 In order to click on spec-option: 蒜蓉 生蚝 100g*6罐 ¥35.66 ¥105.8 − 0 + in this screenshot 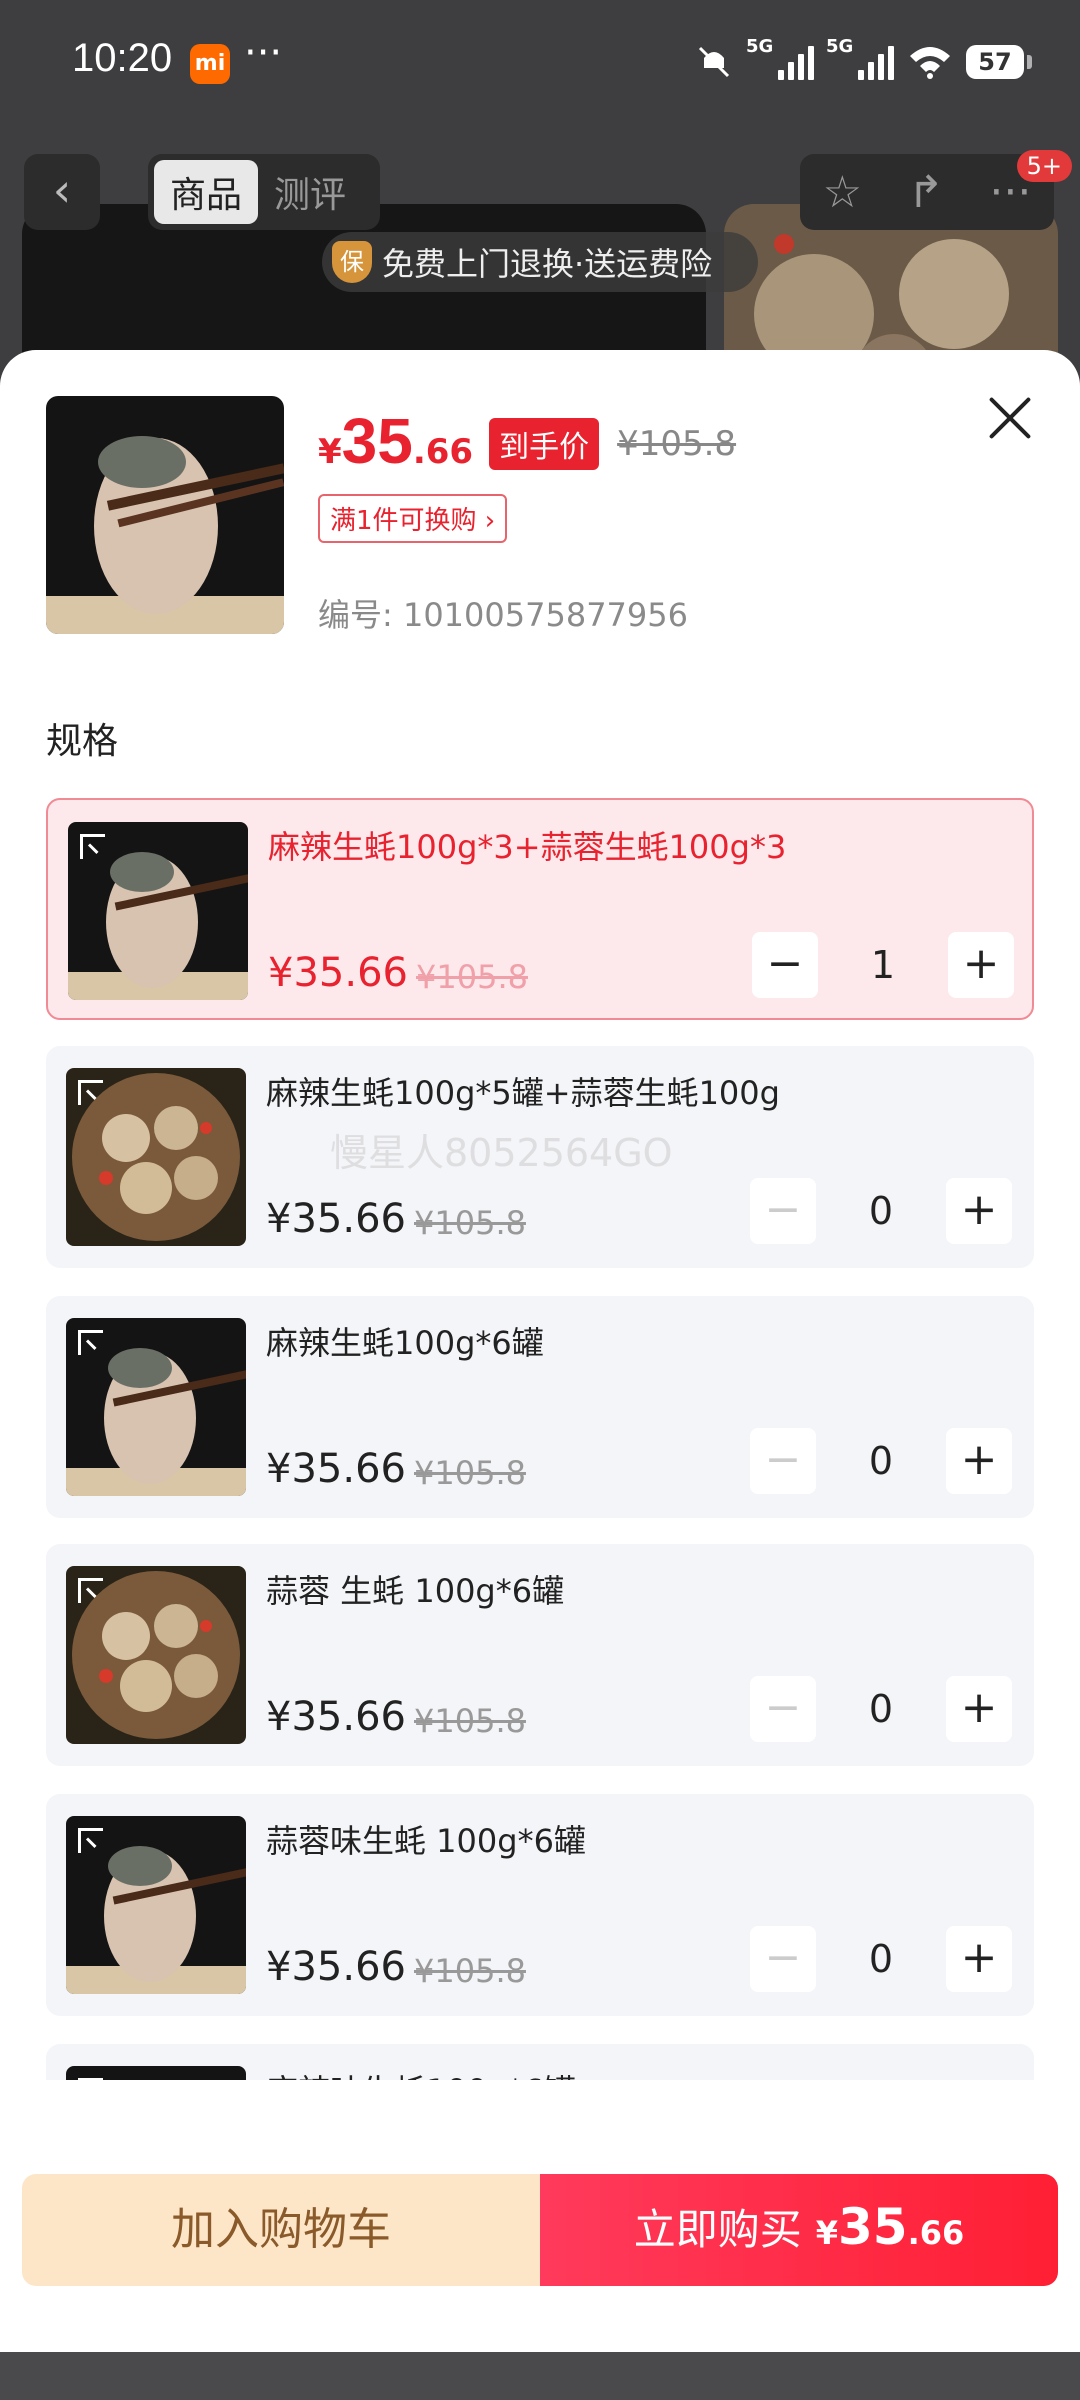, I will do `click(540, 1655)`.